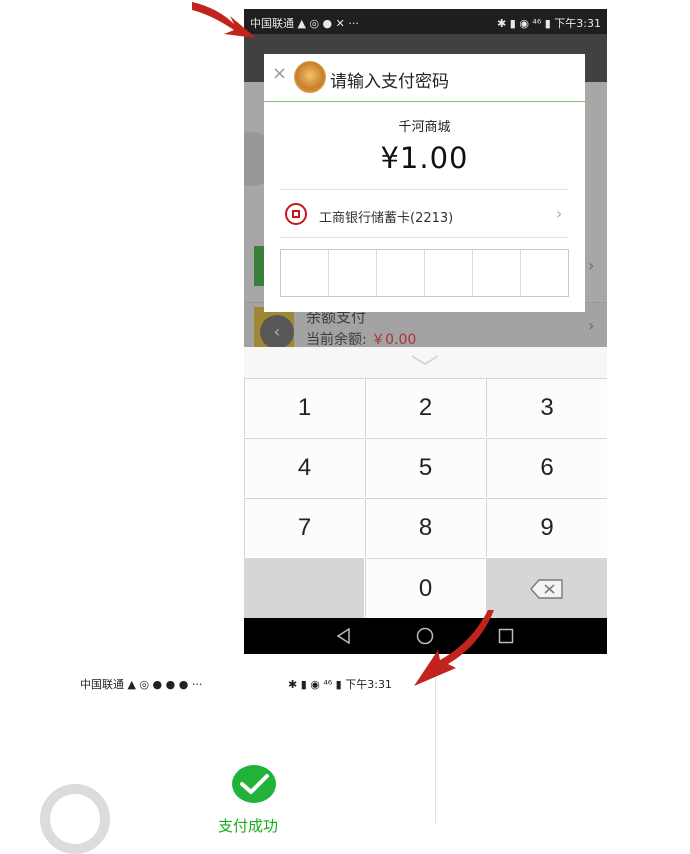 This screenshot has width=690, height=854. I want to click on payment-password-dialog: × 请输入支付密码 千河商城 ¥1.00 工商银行储蓄卡(2213) ›, so click(424, 183).